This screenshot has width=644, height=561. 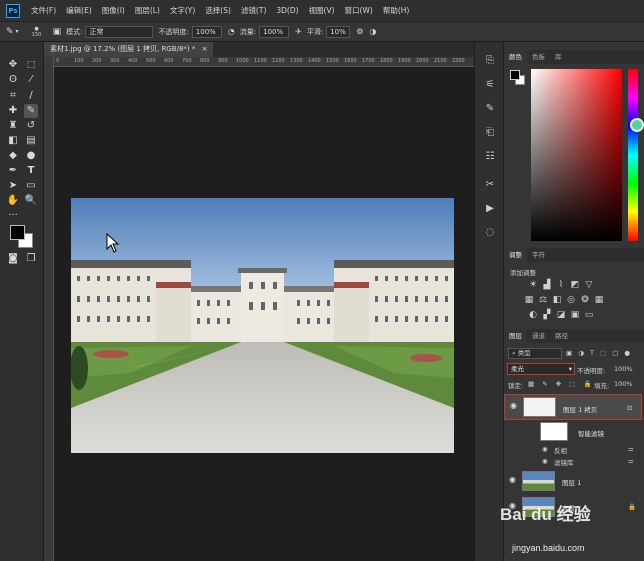 What do you see at coordinates (147, 10) in the screenshot?
I see `menu-layer: 图层(L)` at bounding box center [147, 10].